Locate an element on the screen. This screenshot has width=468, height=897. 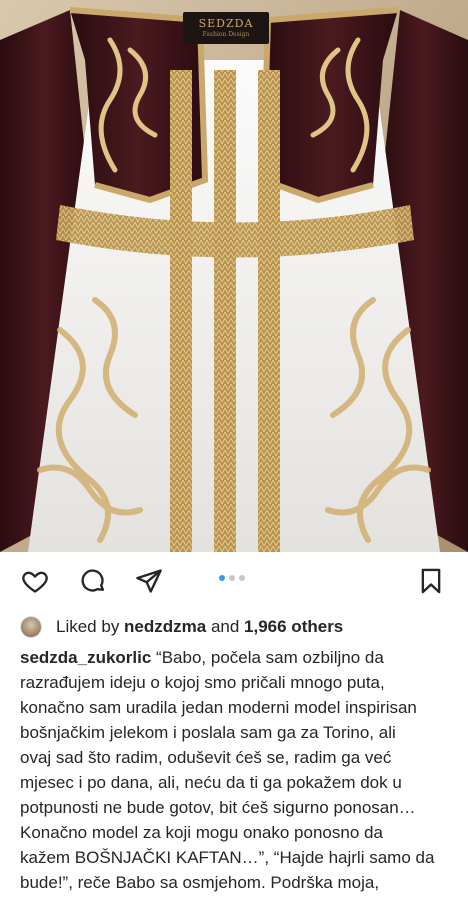
share-button is located at coordinates (149, 581).